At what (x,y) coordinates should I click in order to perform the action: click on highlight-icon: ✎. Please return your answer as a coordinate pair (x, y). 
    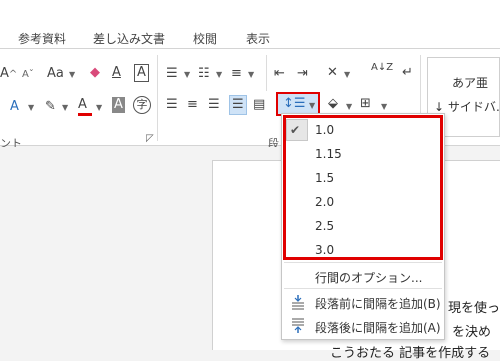
    Looking at the image, I should click on (50, 107).